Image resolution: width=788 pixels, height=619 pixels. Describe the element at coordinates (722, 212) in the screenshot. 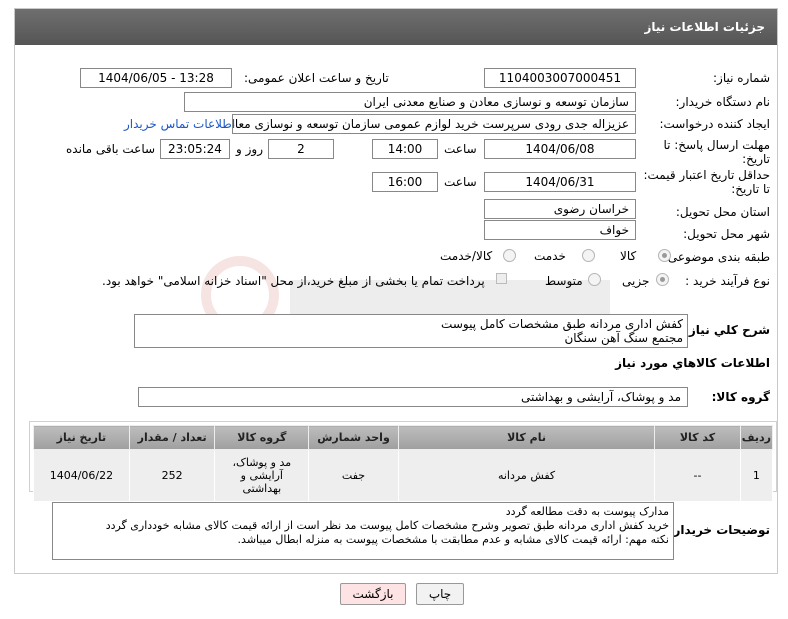

I see `province-label: استان محل تحویل:` at that location.